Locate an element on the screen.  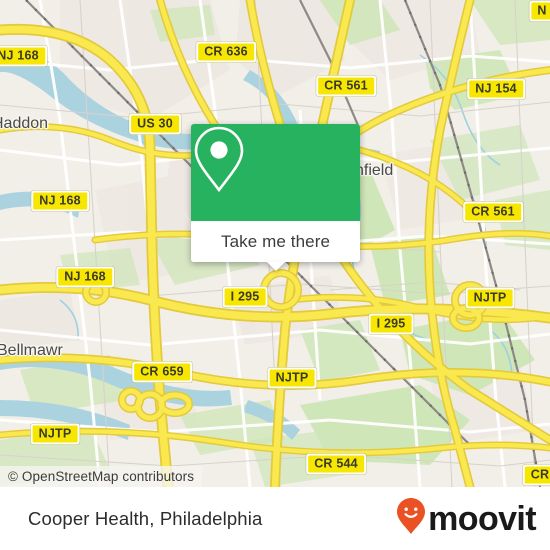
moovit-logo: moovit is located at coordinates (466, 518).